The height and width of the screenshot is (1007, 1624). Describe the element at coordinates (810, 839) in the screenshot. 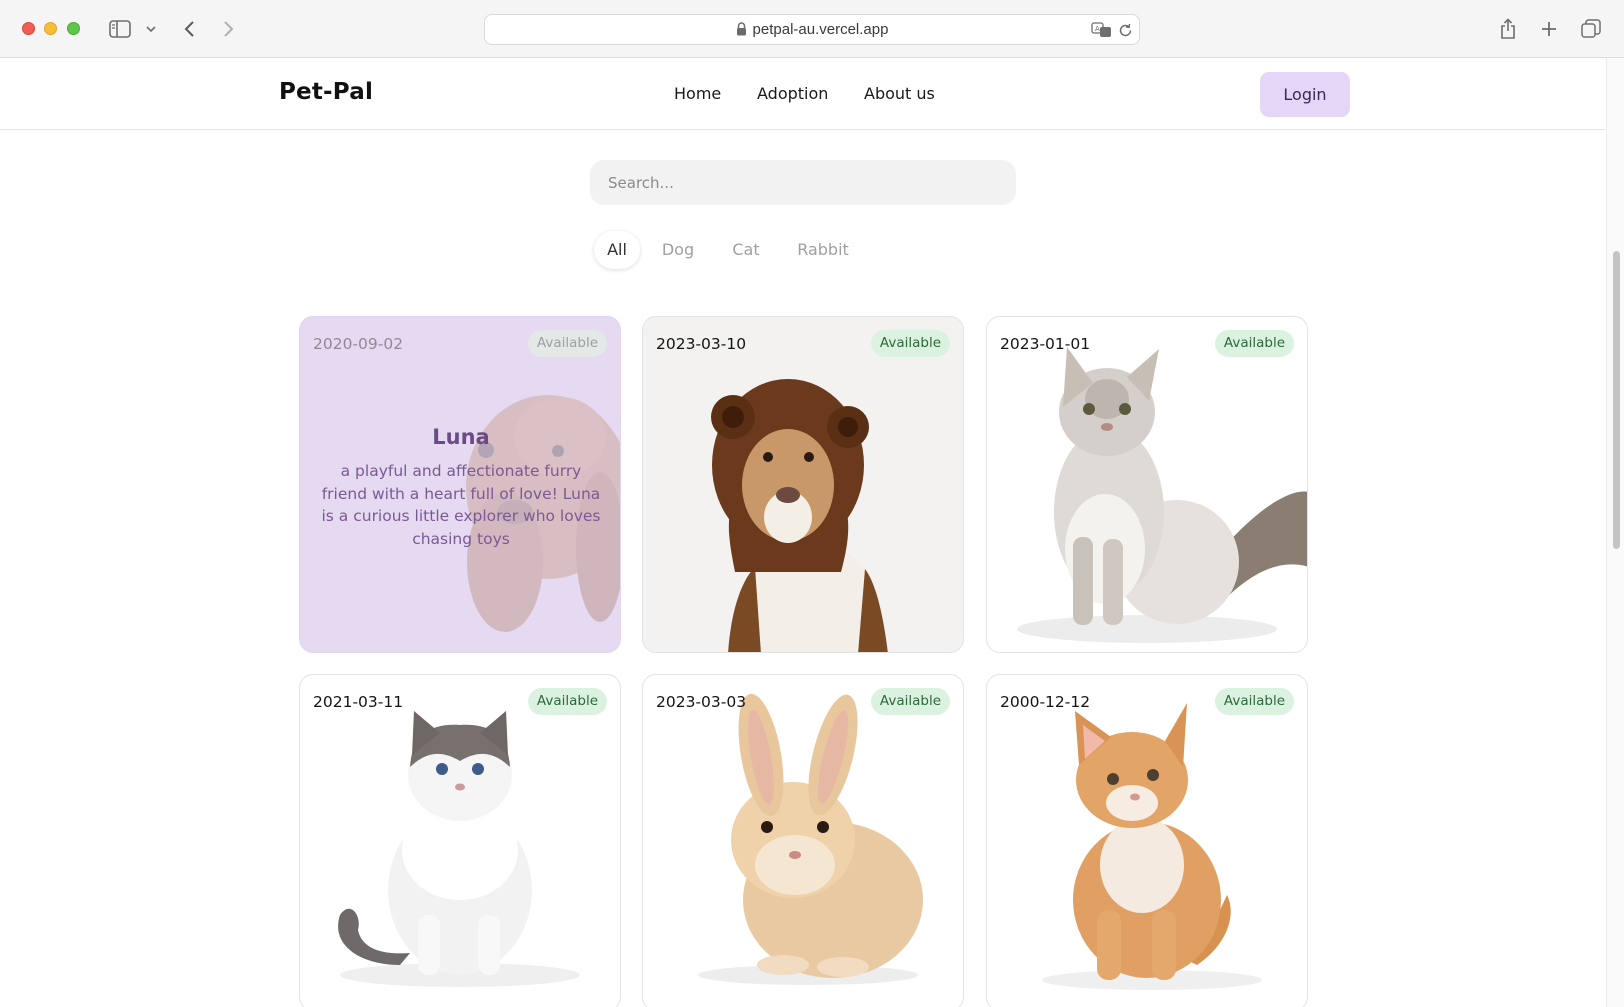

I see `rabbit-photo` at that location.